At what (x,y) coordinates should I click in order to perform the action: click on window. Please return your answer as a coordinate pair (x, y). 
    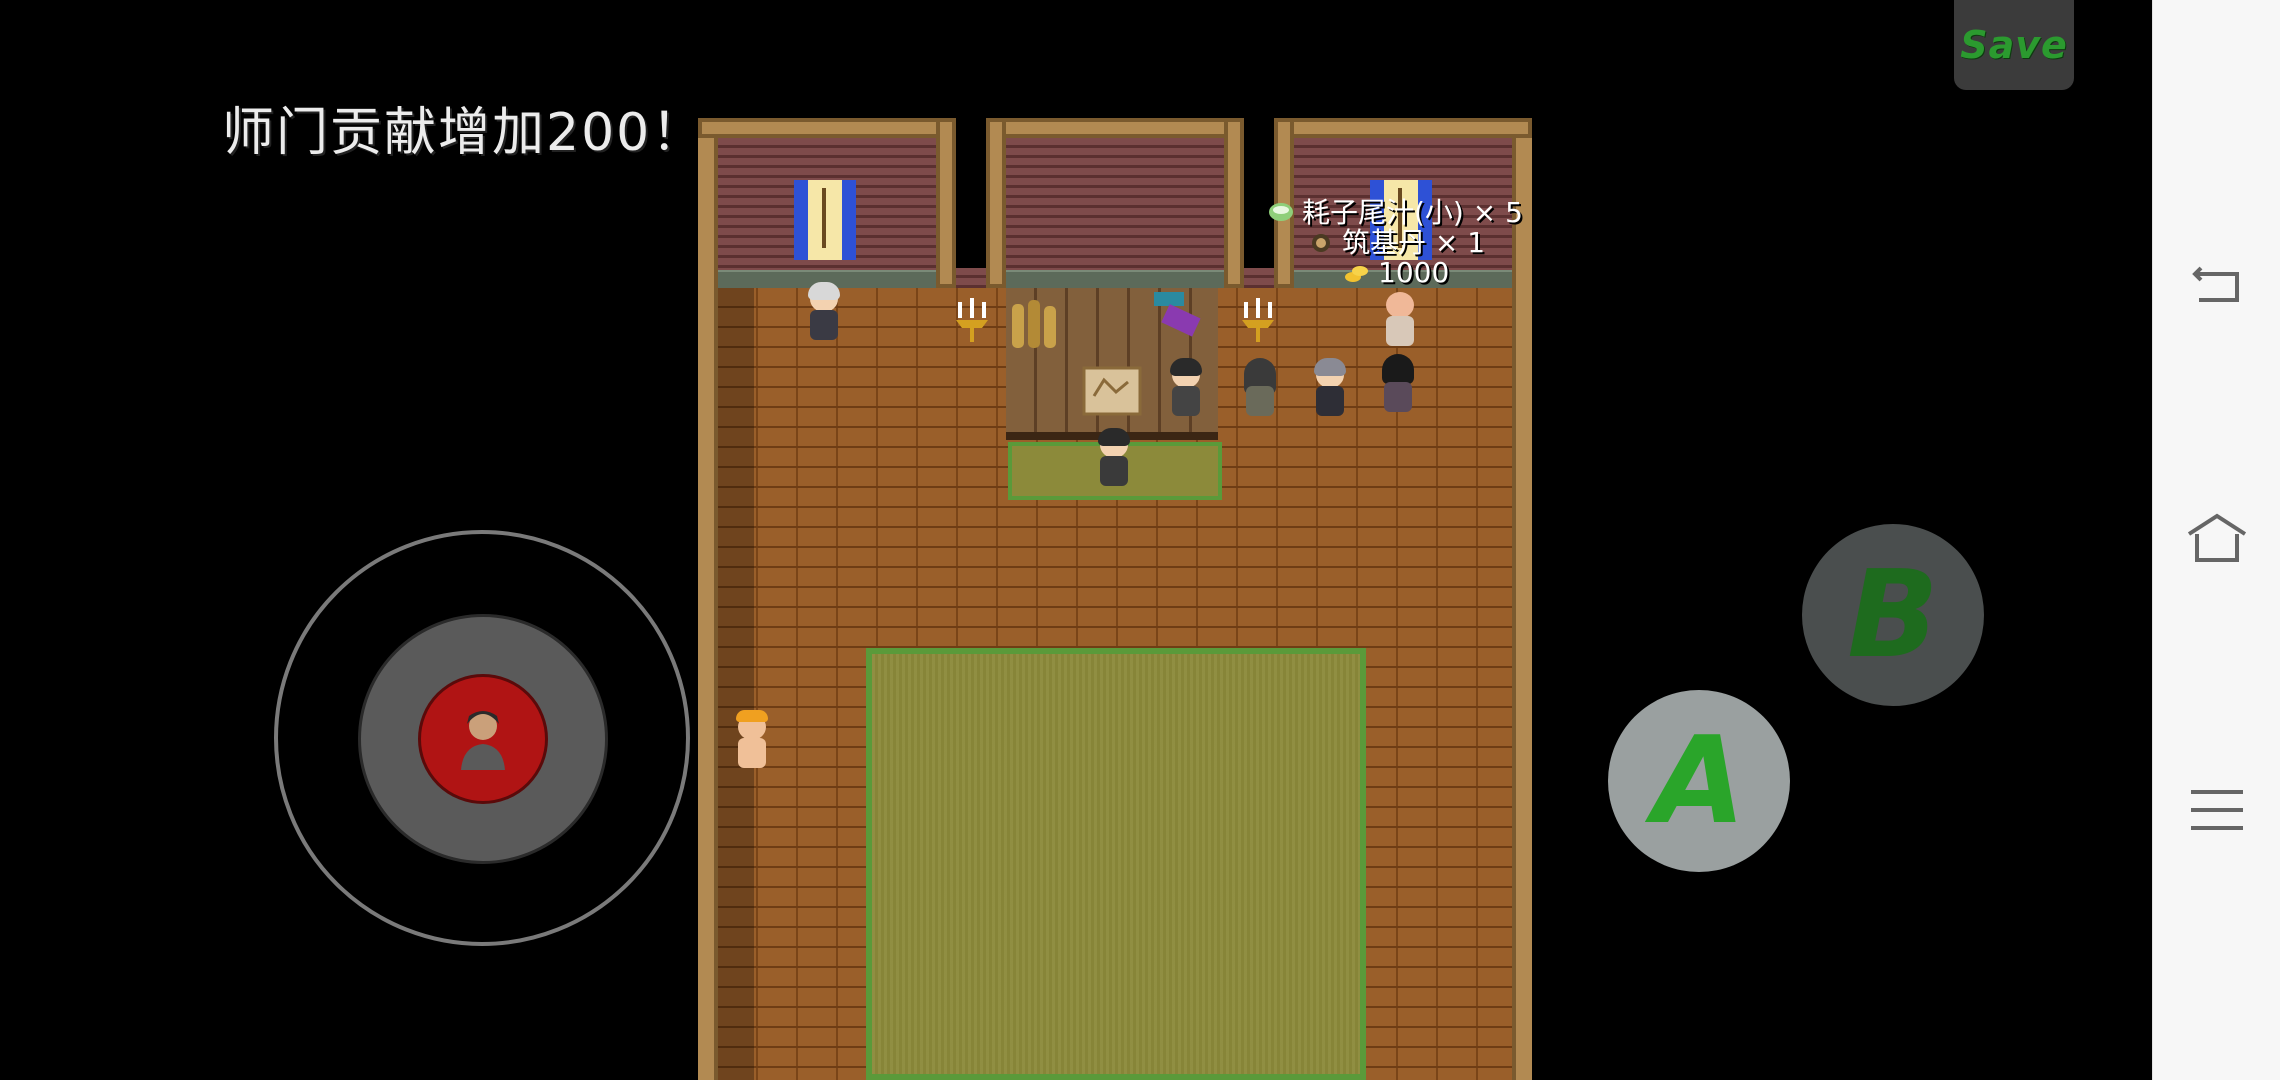
    Looking at the image, I should click on (825, 220).